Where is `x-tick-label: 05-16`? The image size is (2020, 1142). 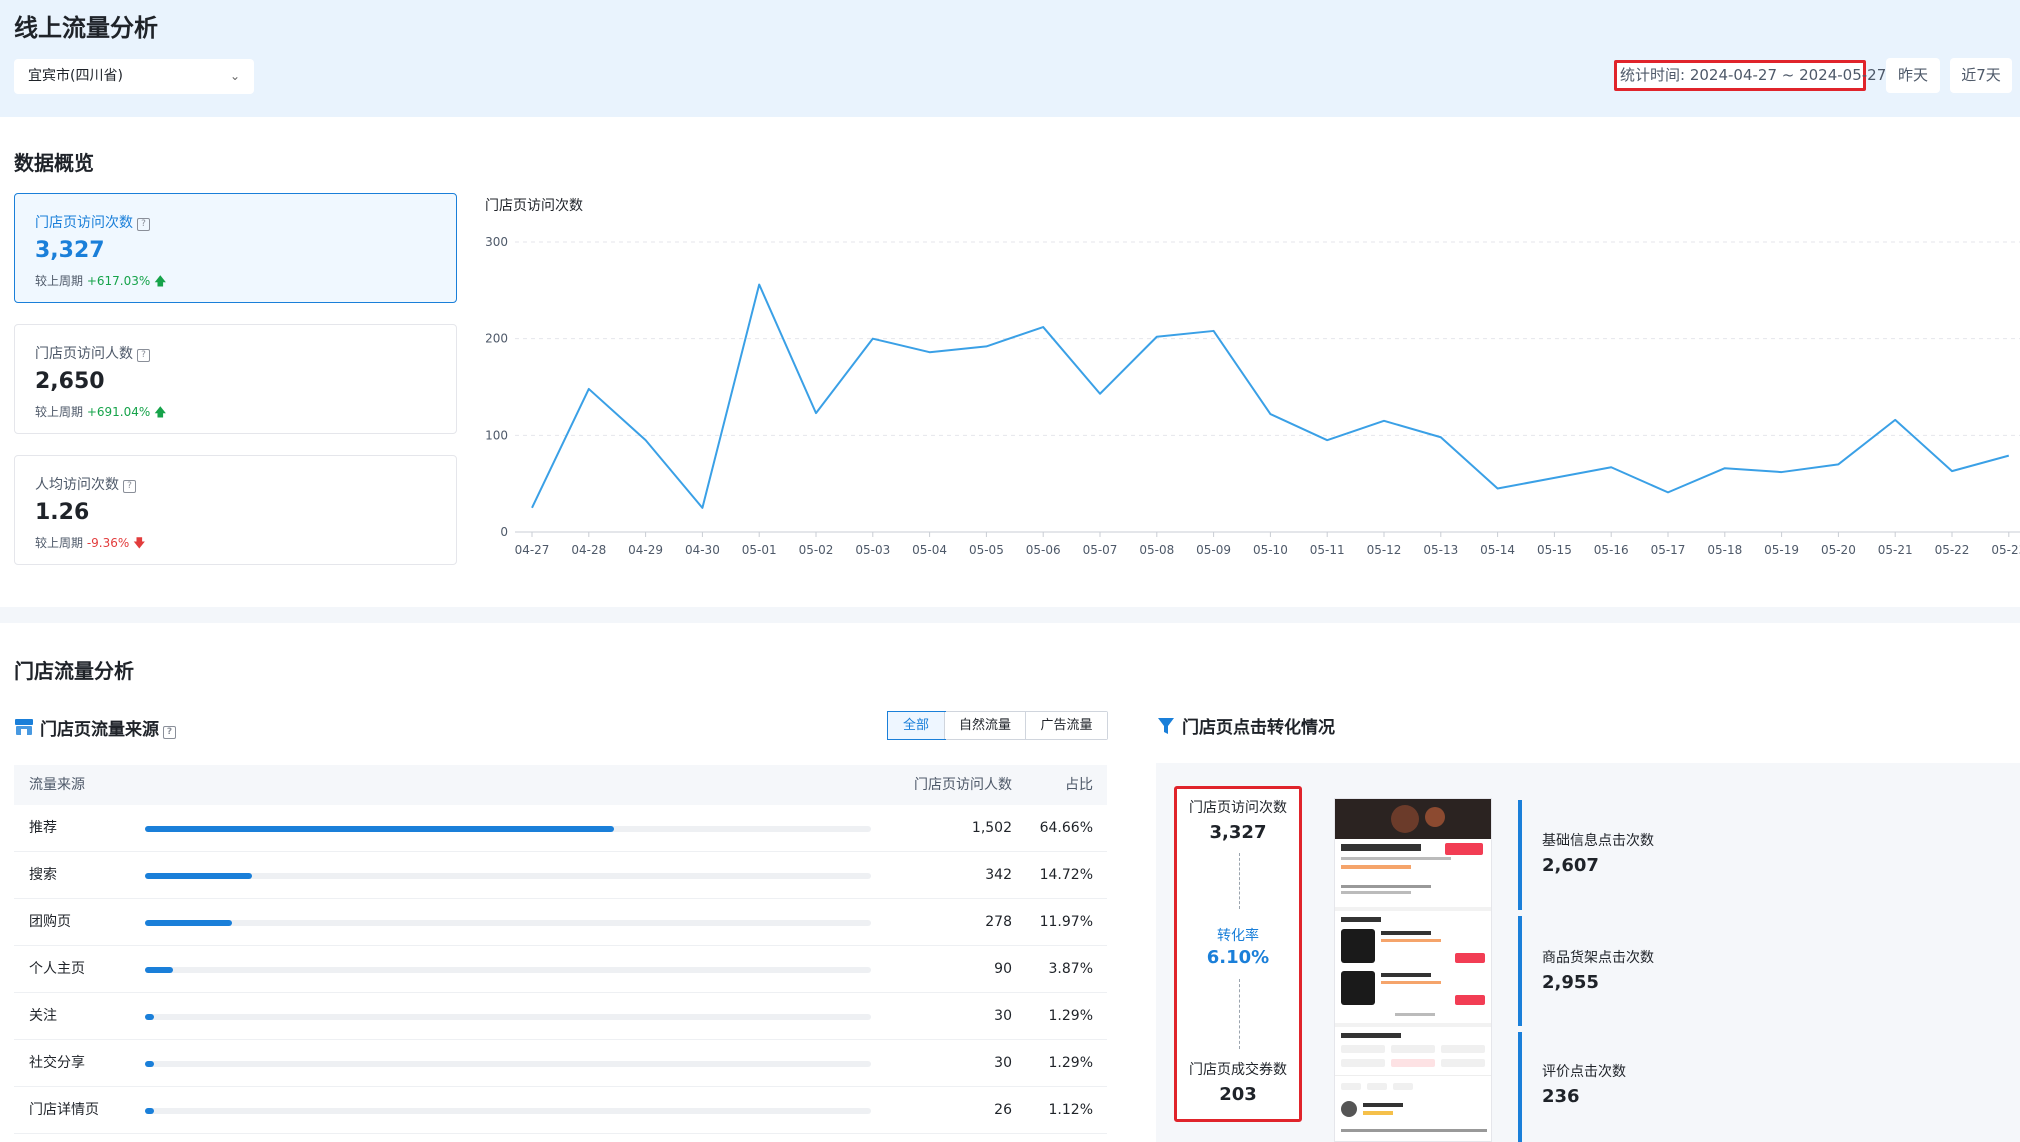
x-tick-label: 05-16 is located at coordinates (1611, 550).